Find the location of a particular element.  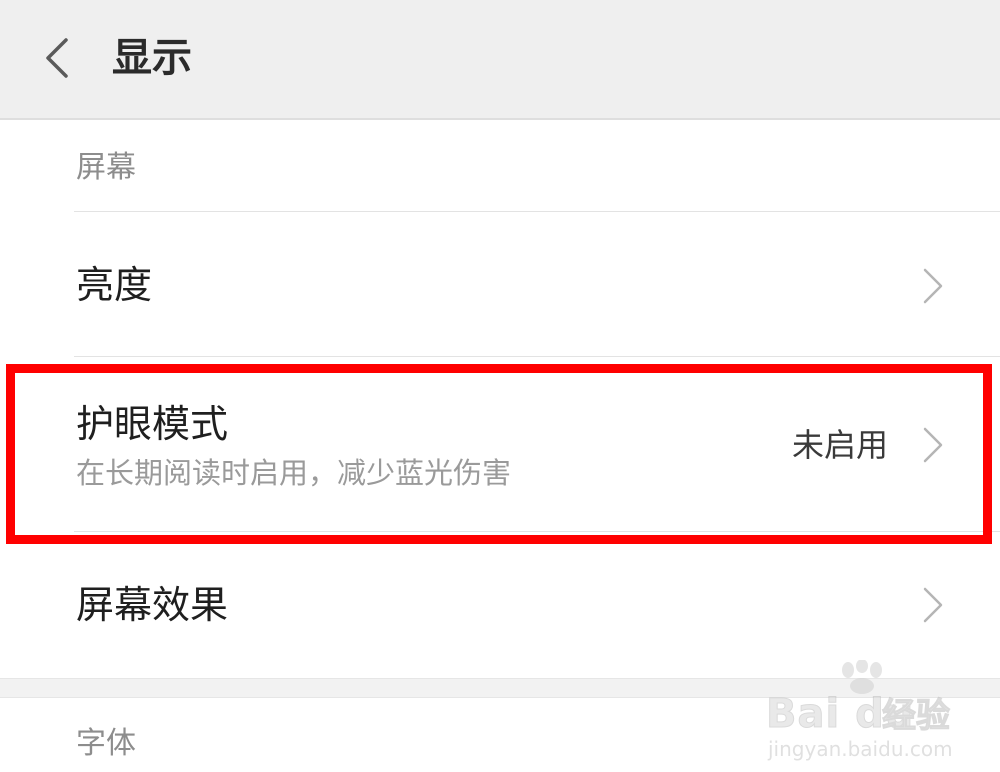

watermark-url: jingyan.baidu.com is located at coordinates (860, 749).